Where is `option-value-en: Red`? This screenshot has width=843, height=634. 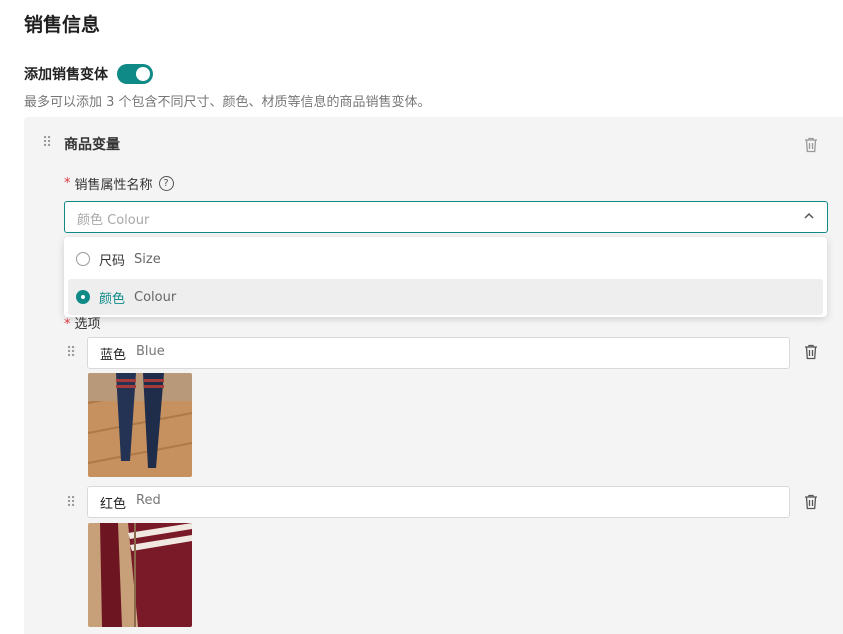
option-value-en: Red is located at coordinates (148, 500).